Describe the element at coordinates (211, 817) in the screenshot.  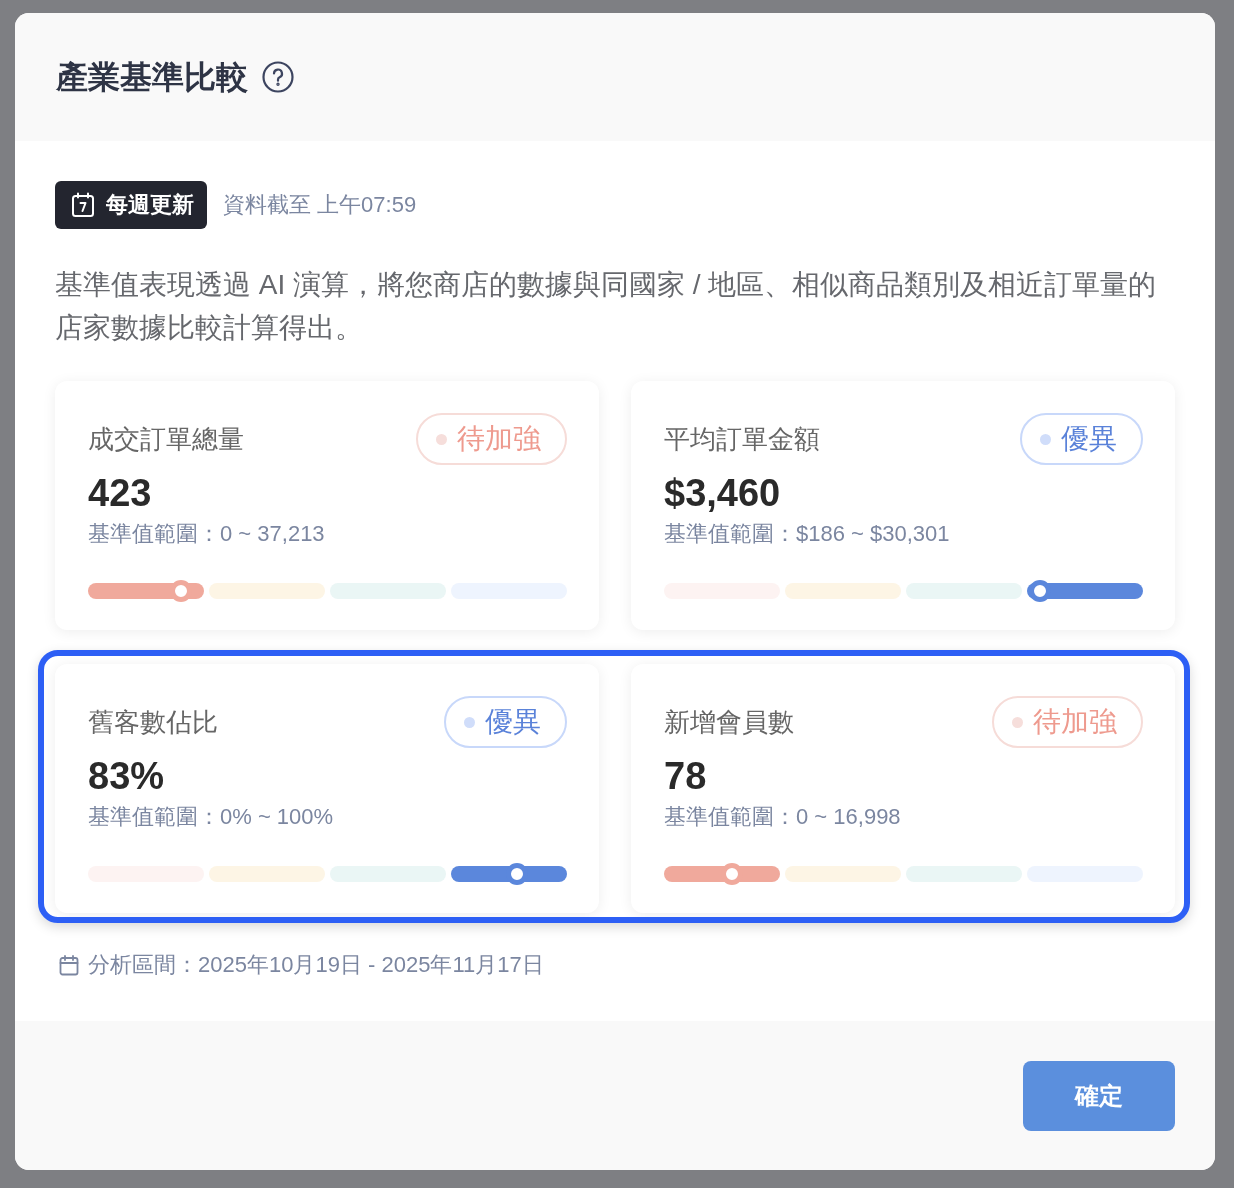
I see `benchmark-range: 基準值範圍：0% ~ 100%` at that location.